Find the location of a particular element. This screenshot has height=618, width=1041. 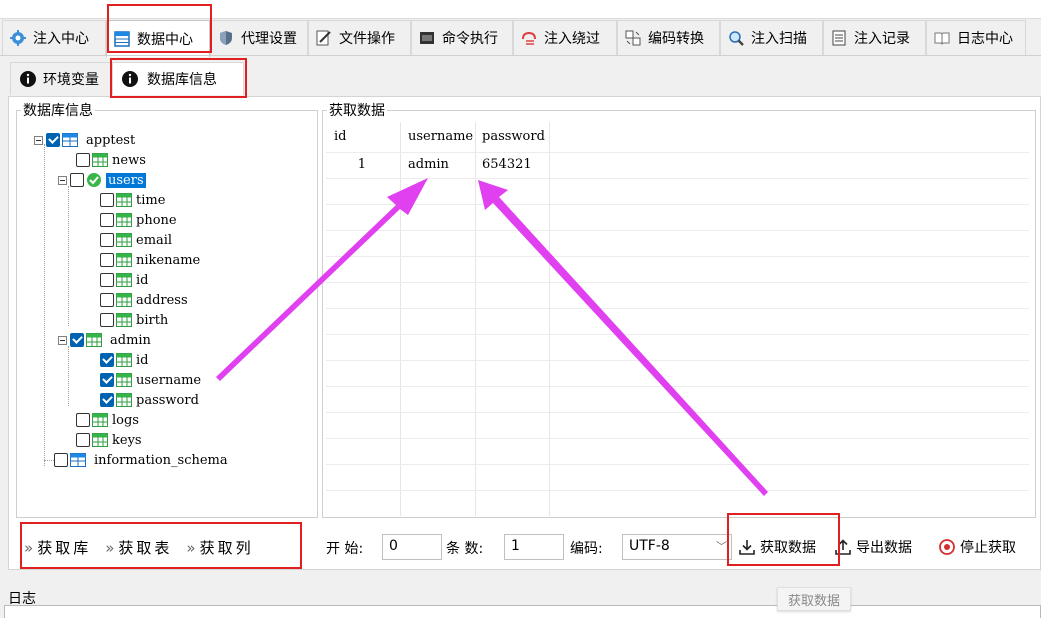

button-label: 获取表 is located at coordinates (145, 547).